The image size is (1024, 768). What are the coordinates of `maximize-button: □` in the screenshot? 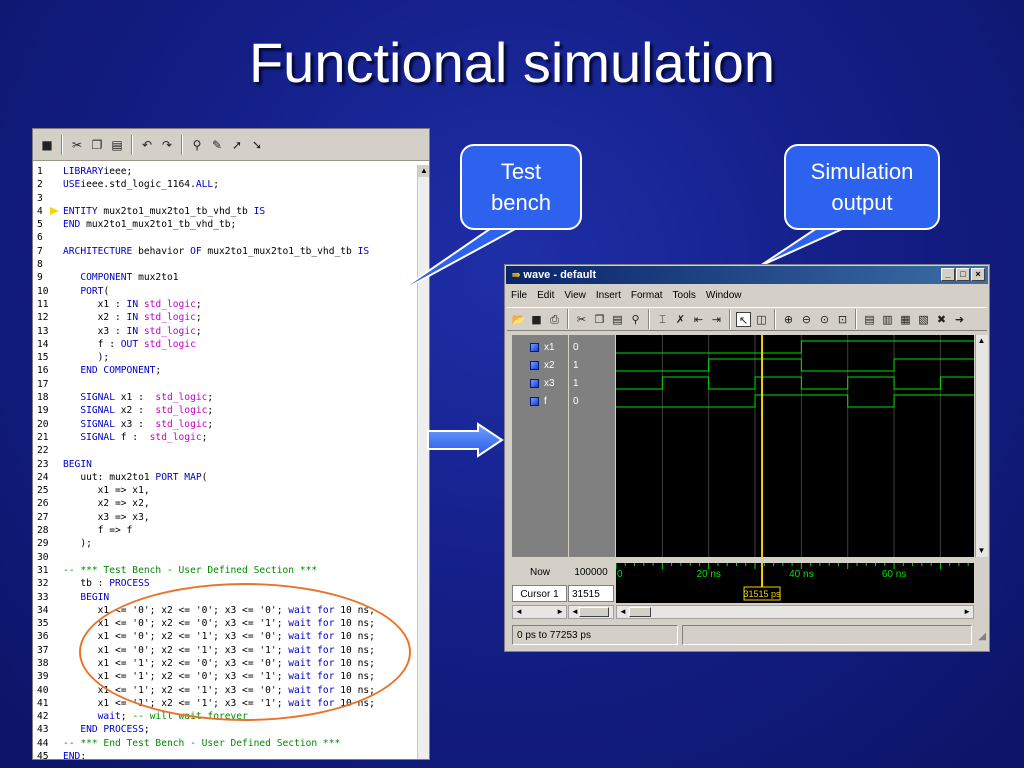 It's located at (963, 274).